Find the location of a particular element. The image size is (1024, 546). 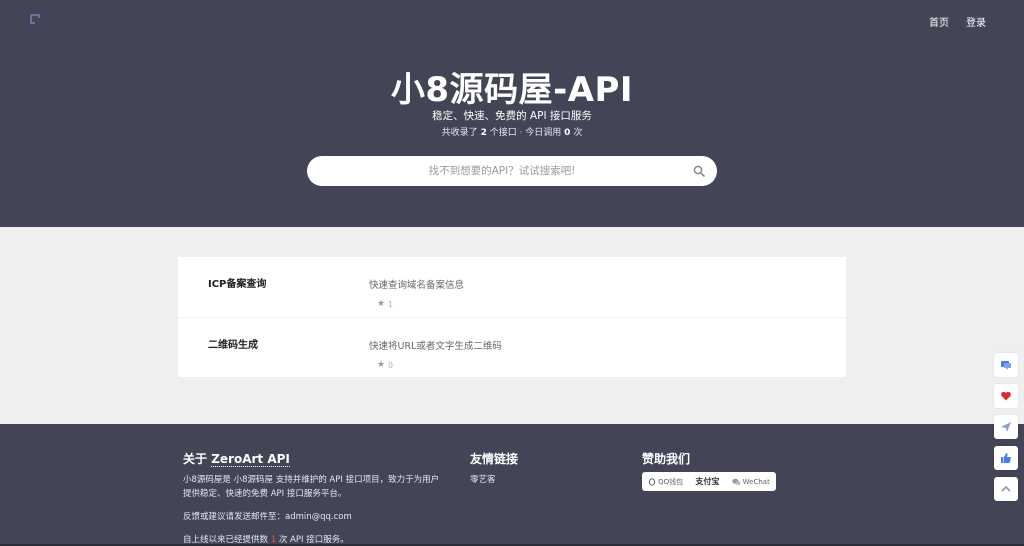

api-stars: ★ 1 is located at coordinates (385, 304).